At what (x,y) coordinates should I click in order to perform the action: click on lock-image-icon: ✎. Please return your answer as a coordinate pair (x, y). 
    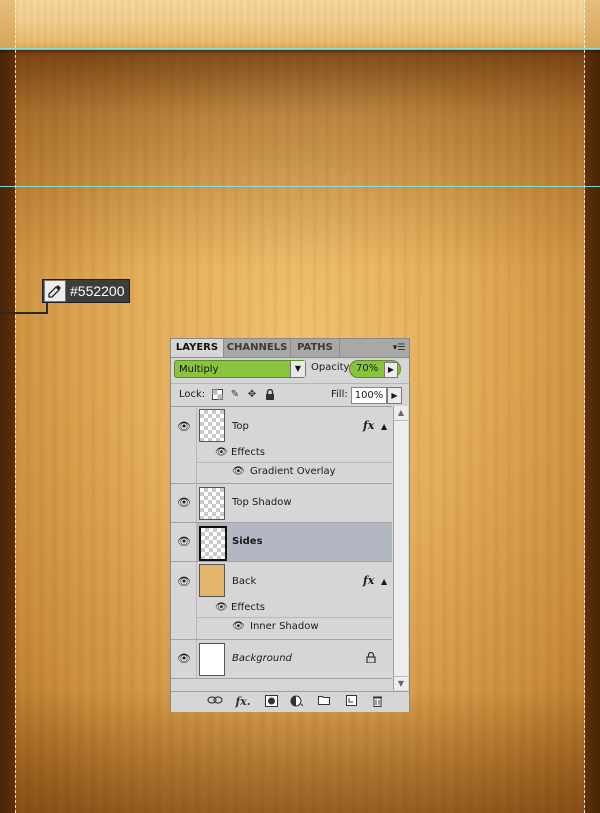
    Looking at the image, I should click on (235, 395).